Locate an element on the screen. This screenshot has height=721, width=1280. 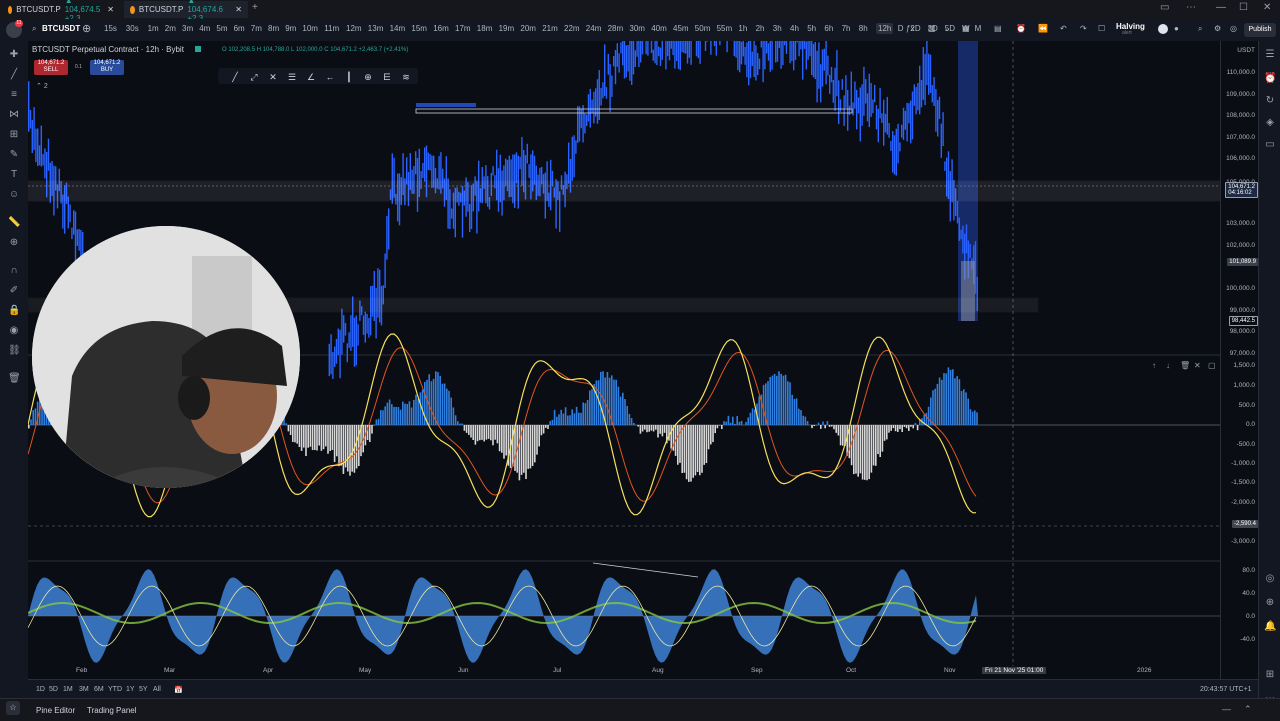
timeframe-1m: 1m is located at coordinates (153, 28).